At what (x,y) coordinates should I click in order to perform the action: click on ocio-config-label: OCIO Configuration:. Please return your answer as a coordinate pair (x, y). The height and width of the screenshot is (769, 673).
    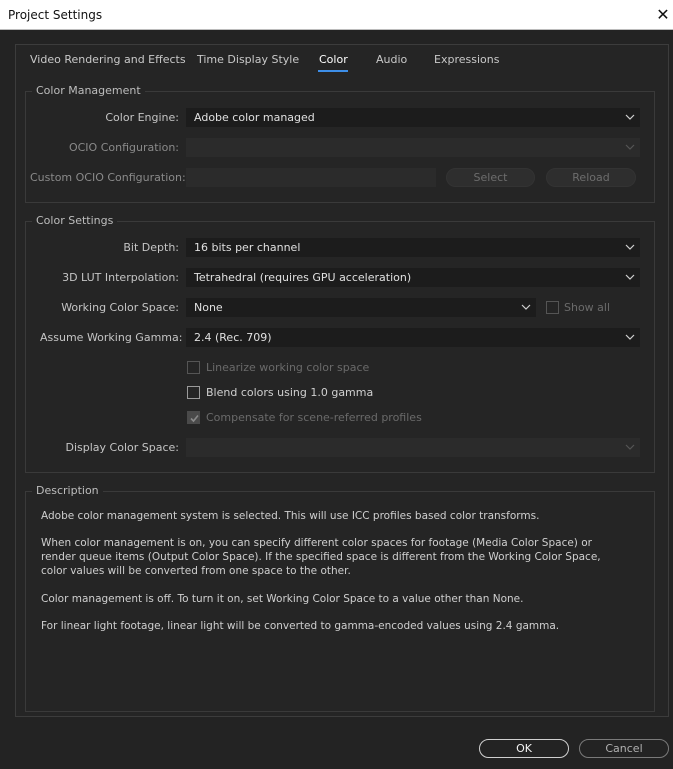
    Looking at the image, I should click on (123, 147).